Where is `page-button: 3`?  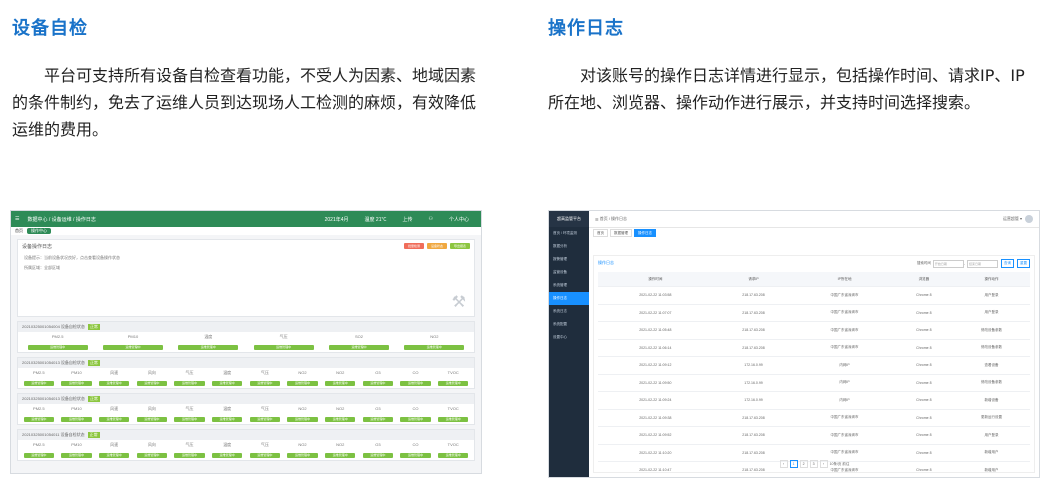
page-button: 3 is located at coordinates (813, 464).